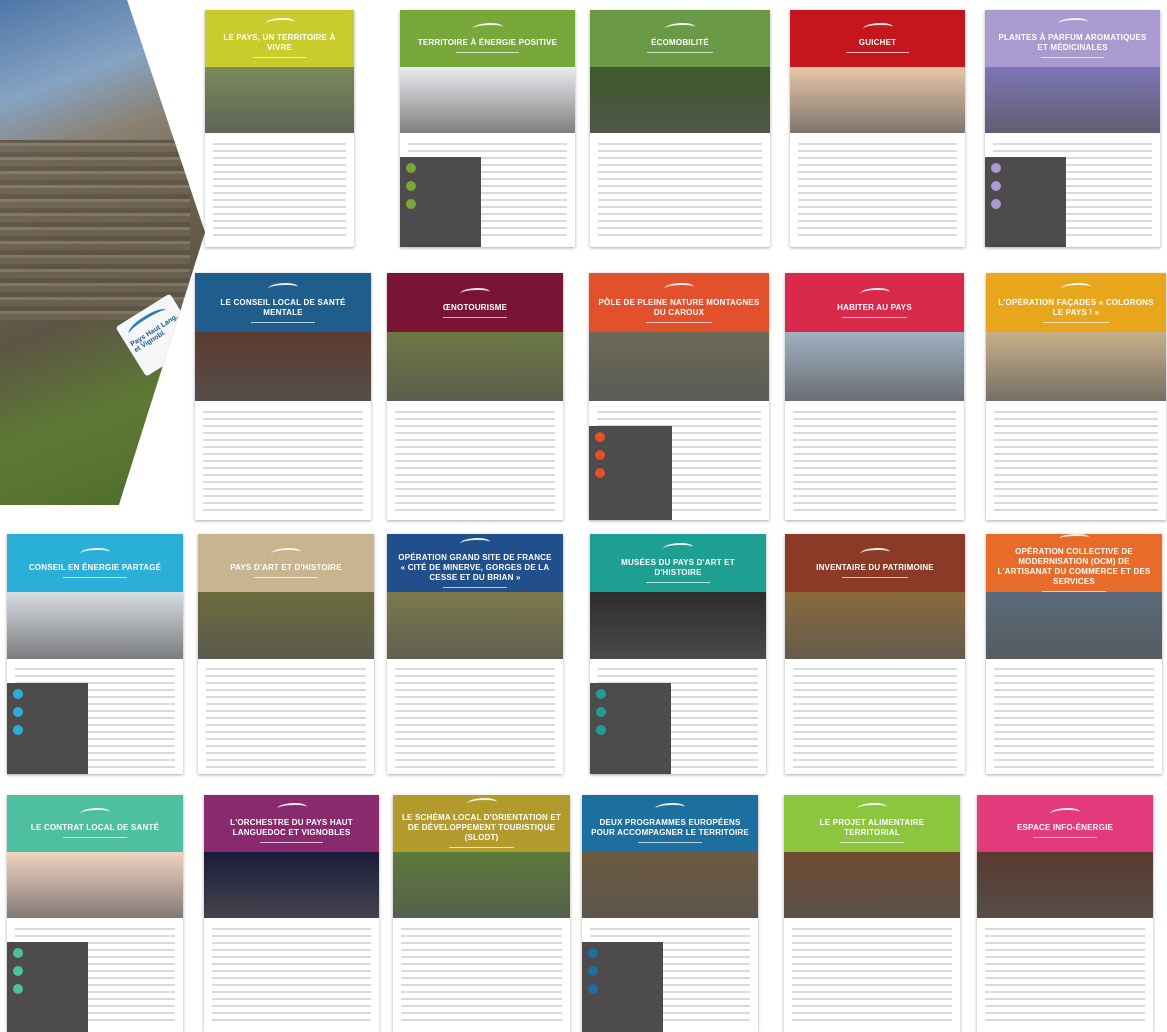  What do you see at coordinates (877, 128) in the screenshot?
I see `sheet-card: GUICHET` at bounding box center [877, 128].